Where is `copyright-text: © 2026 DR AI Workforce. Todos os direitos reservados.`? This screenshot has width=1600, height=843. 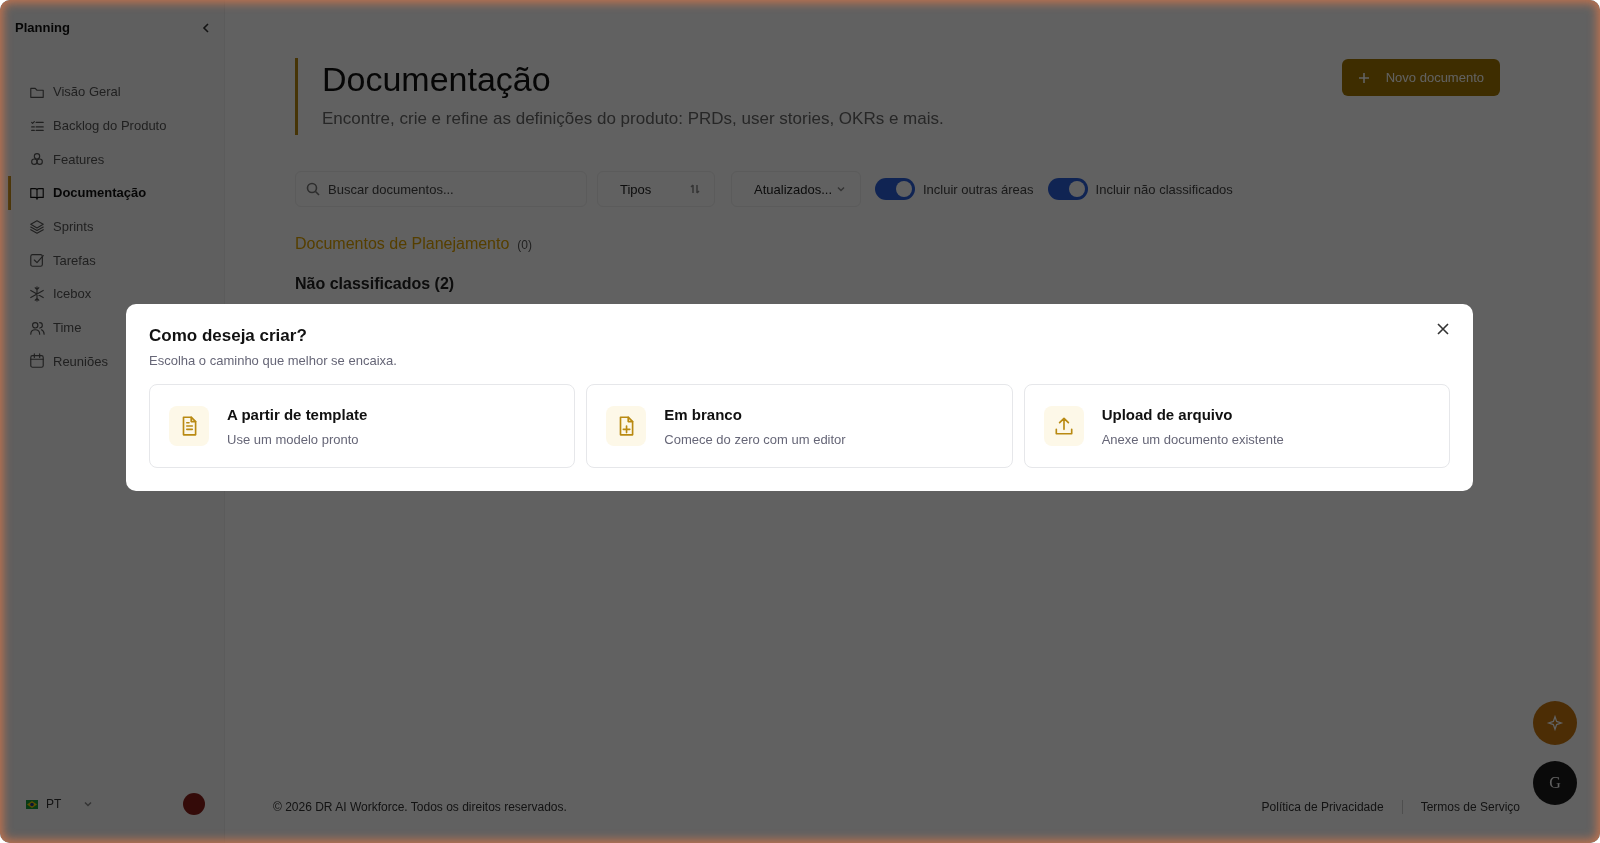 copyright-text: © 2026 DR AI Workforce. Todos os direitos reservados. is located at coordinates (420, 807).